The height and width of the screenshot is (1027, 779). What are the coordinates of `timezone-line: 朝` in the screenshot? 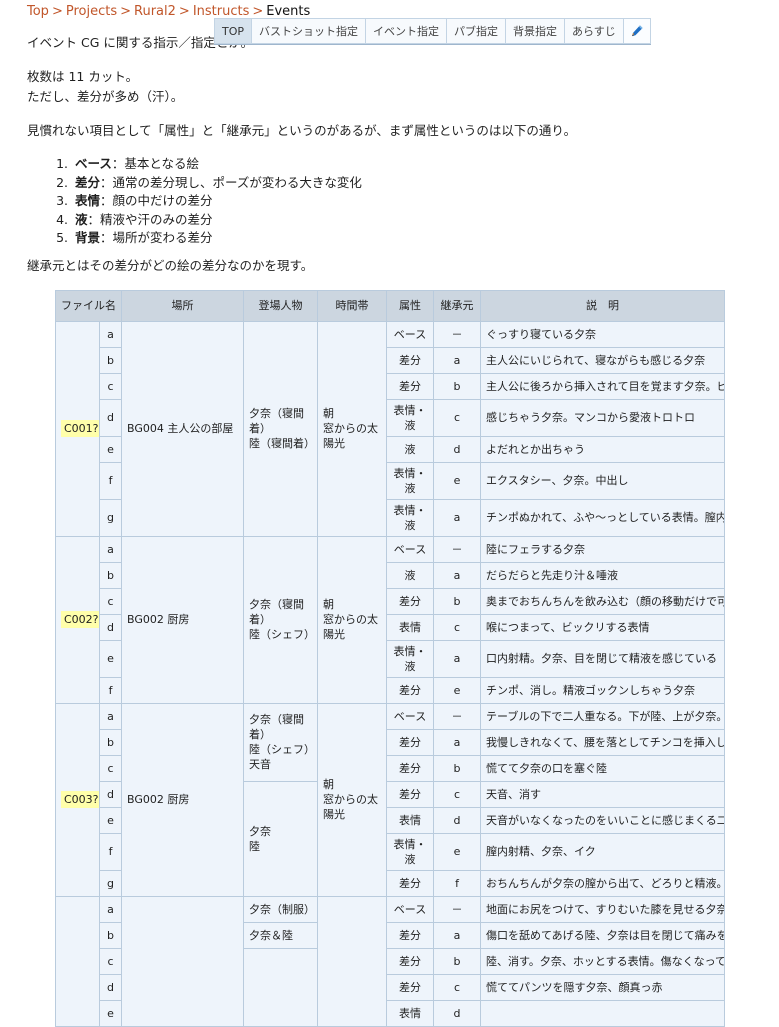 It's located at (328, 604).